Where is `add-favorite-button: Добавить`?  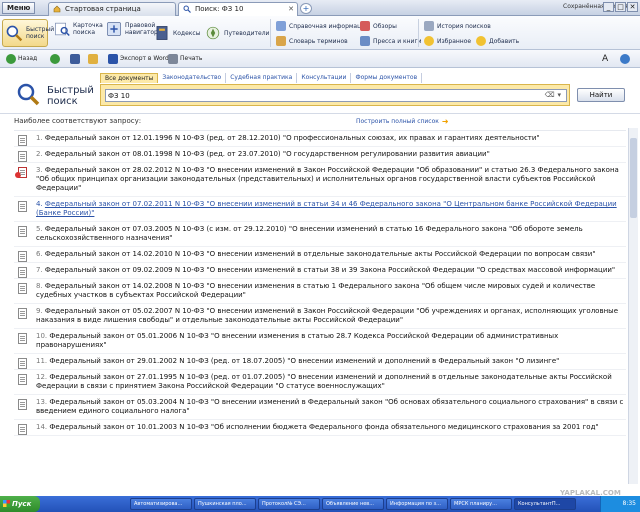
add-favorite-button: Добавить is located at coordinates (497, 41).